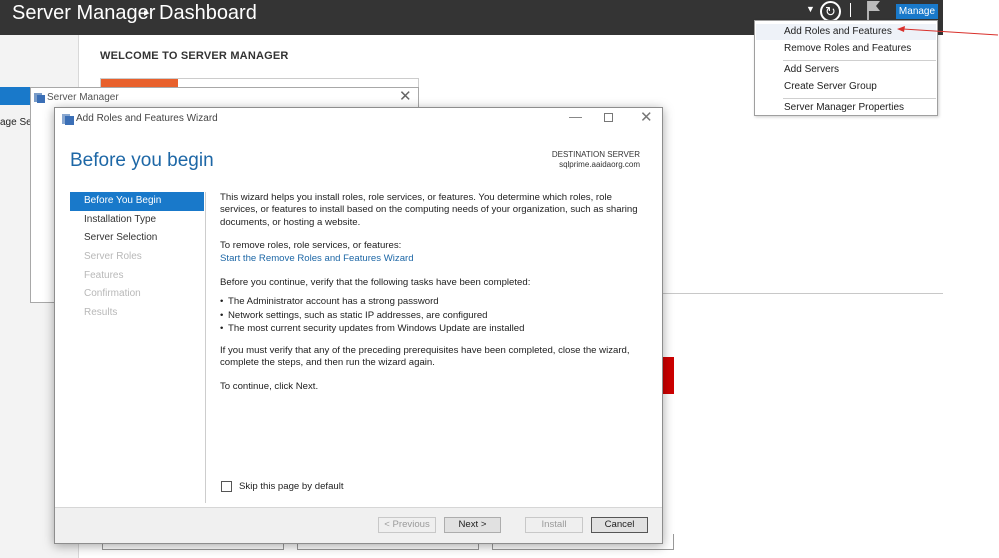 The height and width of the screenshot is (558, 999). Describe the element at coordinates (850, 10) in the screenshot. I see `toolbar-divider` at that location.